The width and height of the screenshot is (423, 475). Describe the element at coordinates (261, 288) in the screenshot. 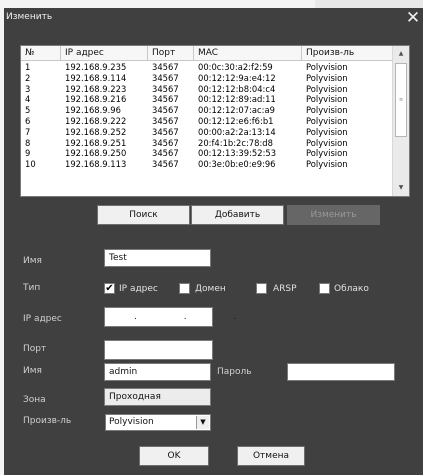

I see `arsp-type-checkbox` at that location.